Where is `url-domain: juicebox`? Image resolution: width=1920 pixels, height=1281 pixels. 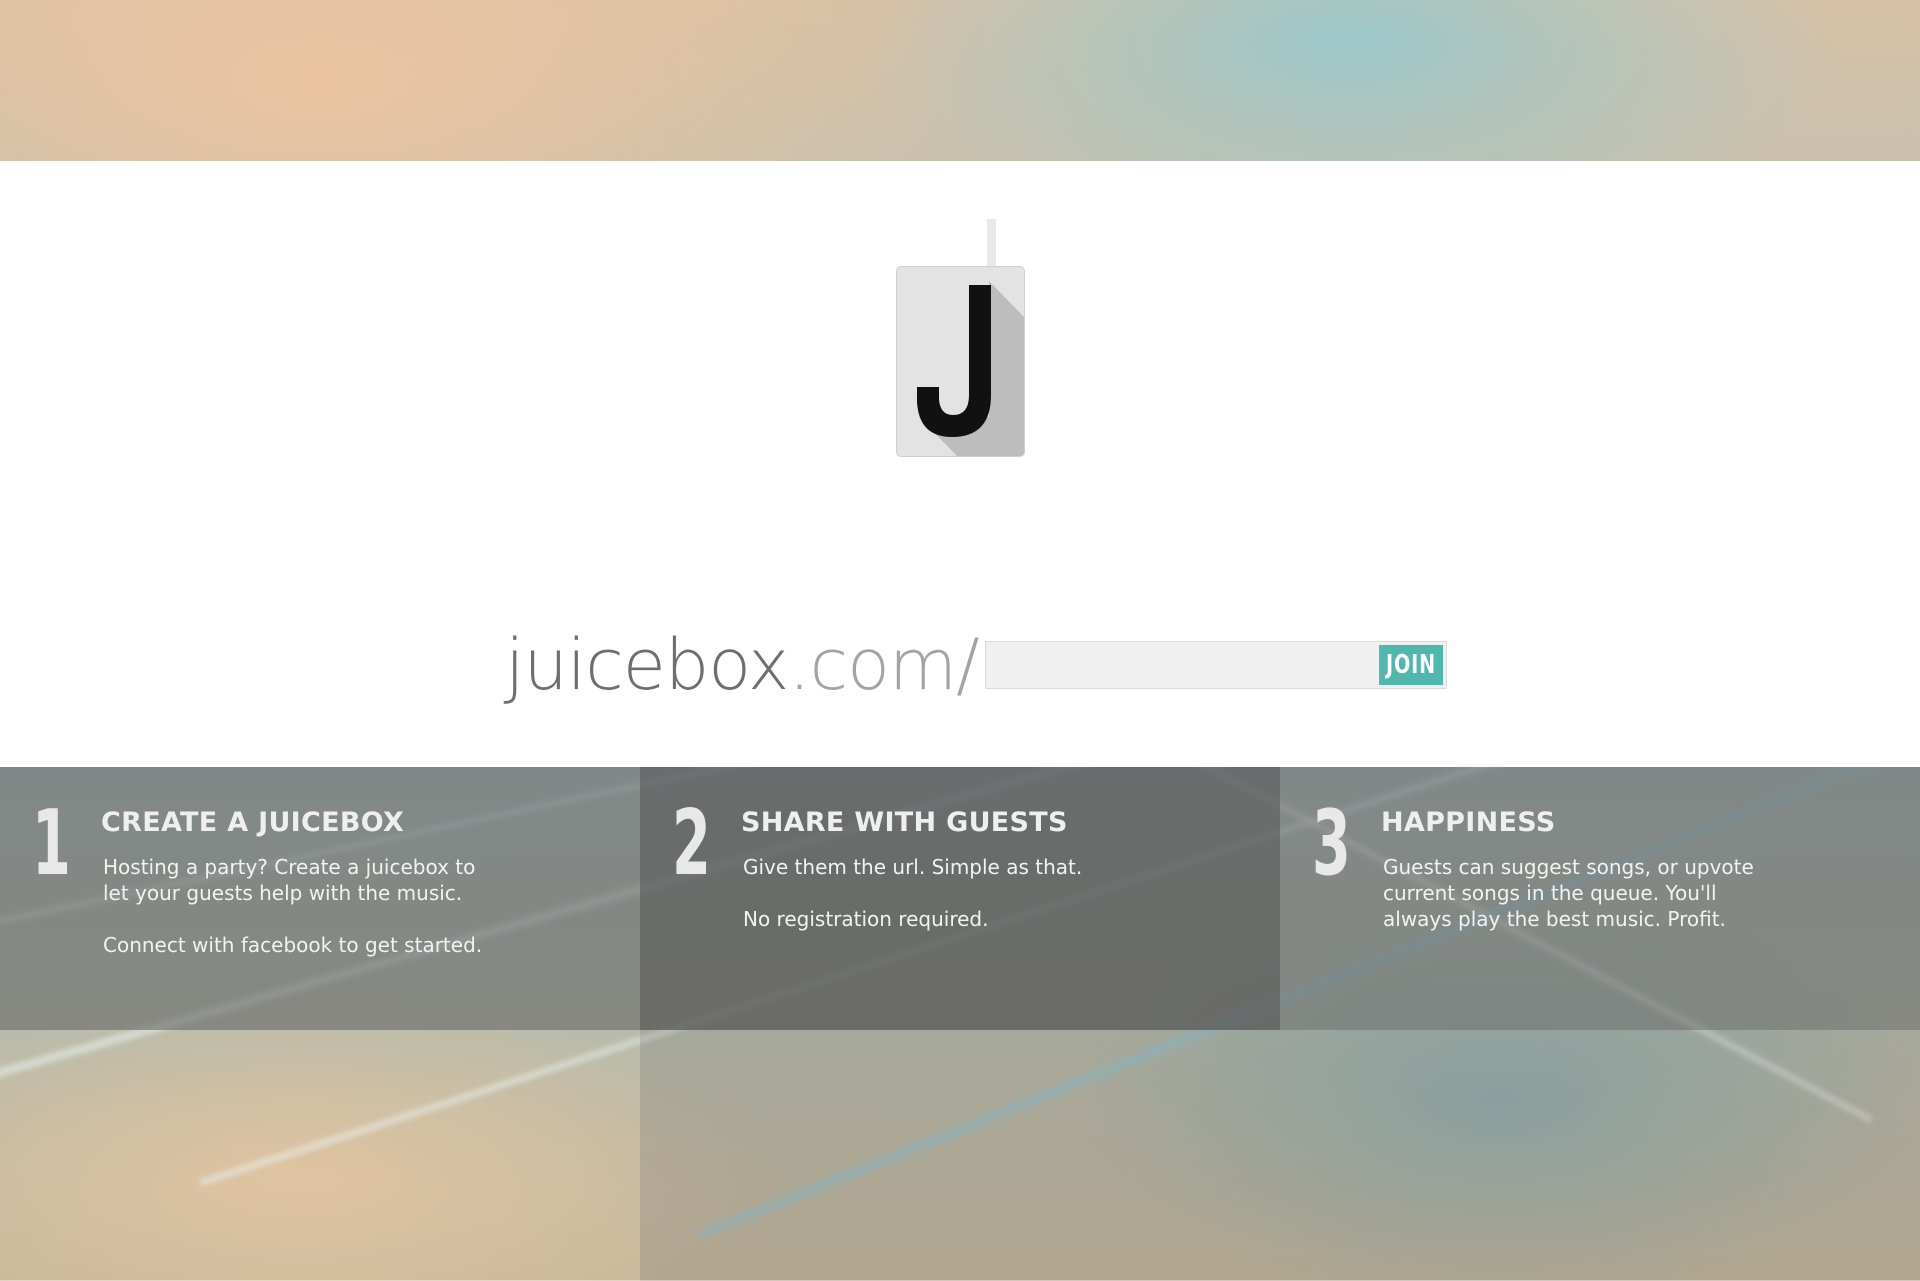 url-domain: juicebox is located at coordinates (647, 665).